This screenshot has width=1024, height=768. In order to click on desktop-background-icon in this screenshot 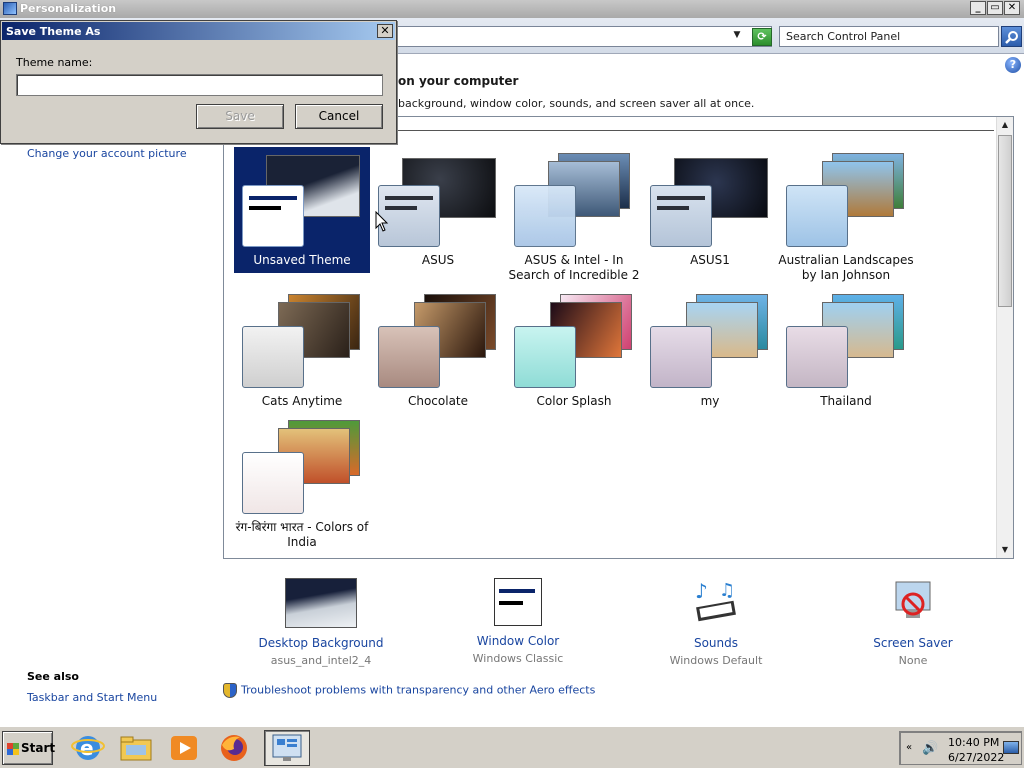, I will do `click(321, 603)`.